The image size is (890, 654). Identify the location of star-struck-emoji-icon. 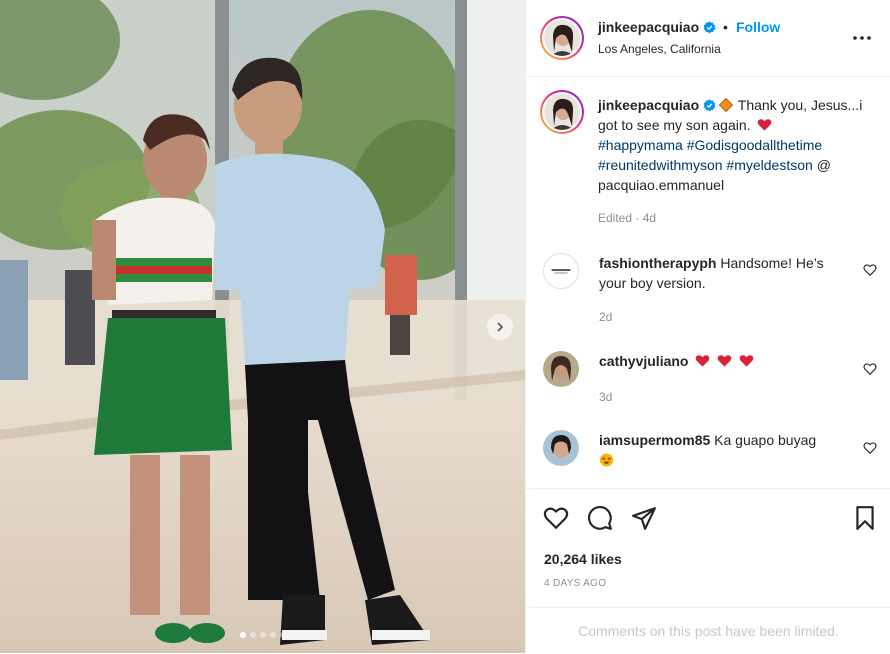
(606, 460).